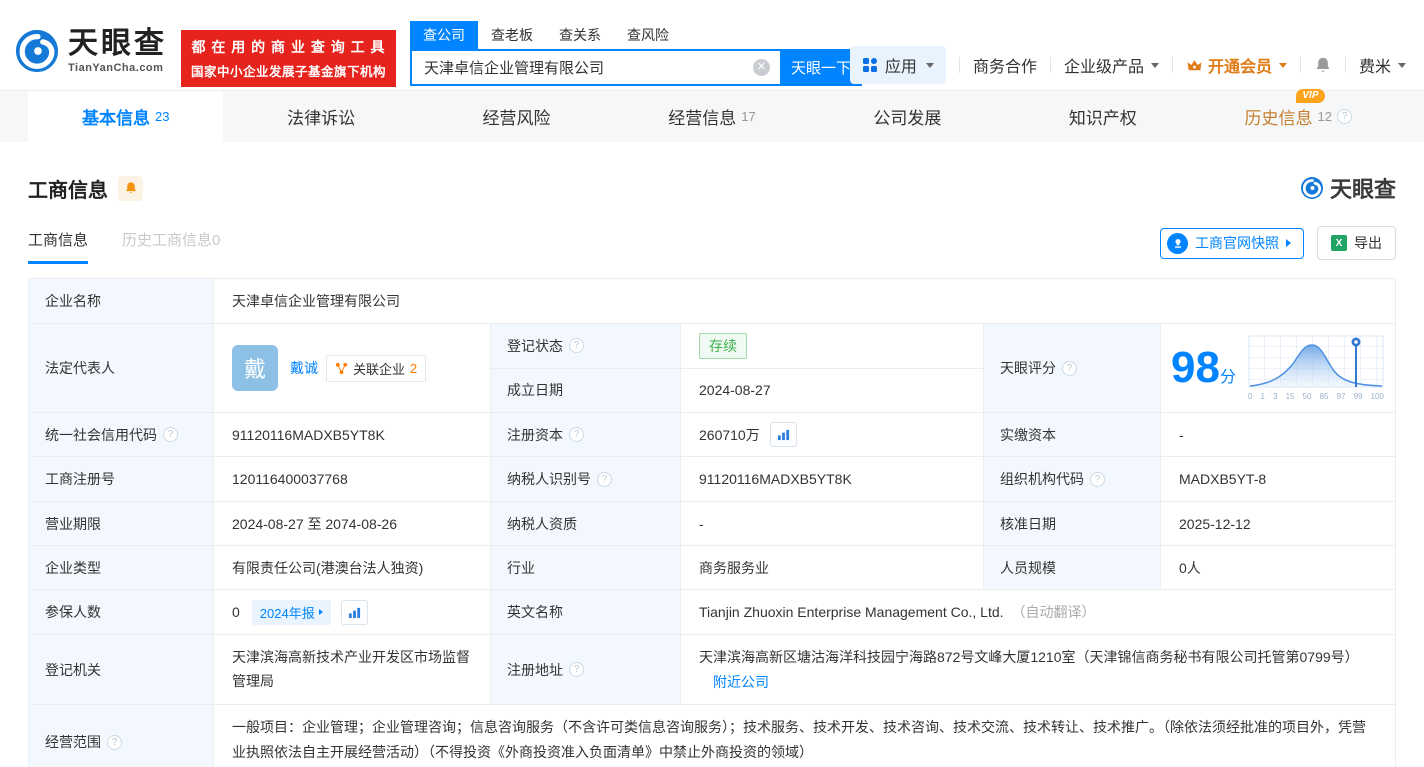  What do you see at coordinates (68, 190) in the screenshot?
I see `section-title: 工商信息` at bounding box center [68, 190].